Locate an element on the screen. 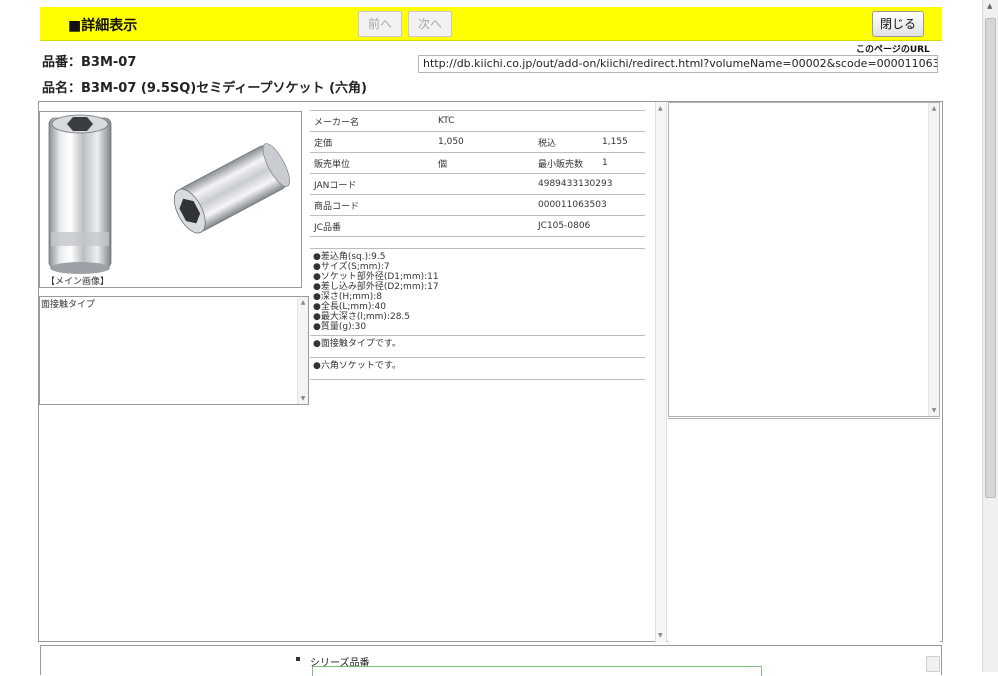 The width and height of the screenshot is (998, 676). tax-label: 税込 is located at coordinates (566, 142).